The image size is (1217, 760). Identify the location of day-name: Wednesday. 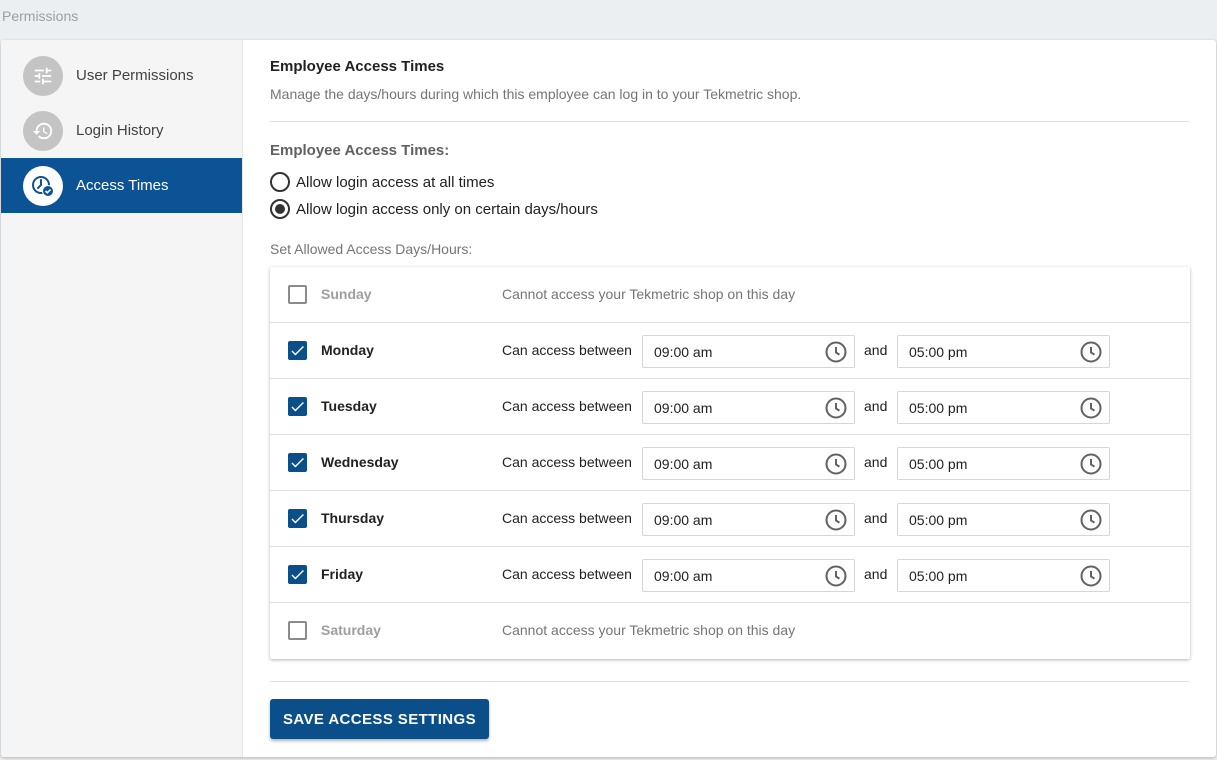
(360, 462).